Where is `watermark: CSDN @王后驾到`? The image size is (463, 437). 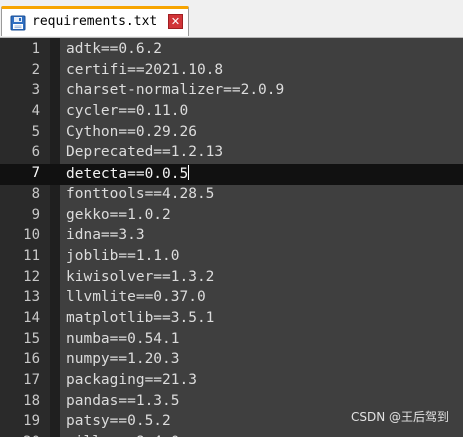
watermark: CSDN @王后驾到 is located at coordinates (399, 417).